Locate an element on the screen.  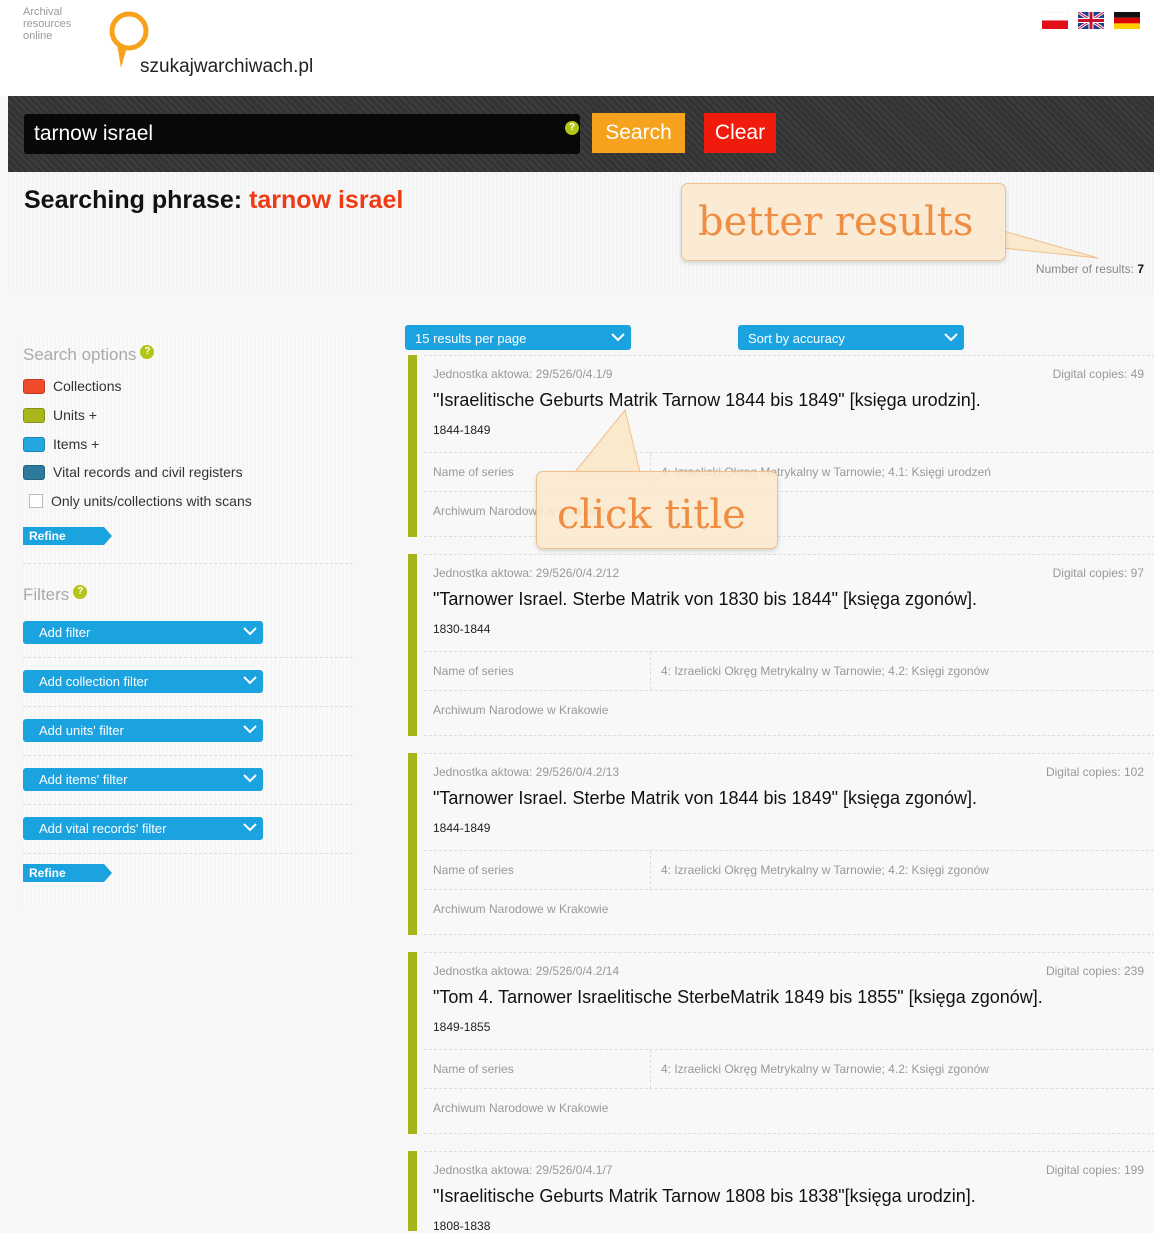
click-title-callout: click title is located at coordinates (657, 510).